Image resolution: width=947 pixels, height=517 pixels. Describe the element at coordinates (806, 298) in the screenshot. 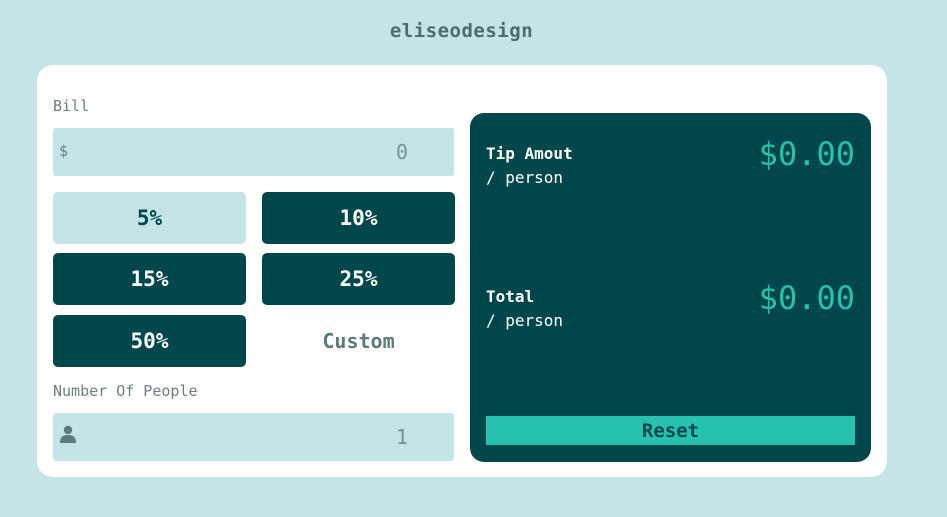

I see `total-value: $0.00` at that location.